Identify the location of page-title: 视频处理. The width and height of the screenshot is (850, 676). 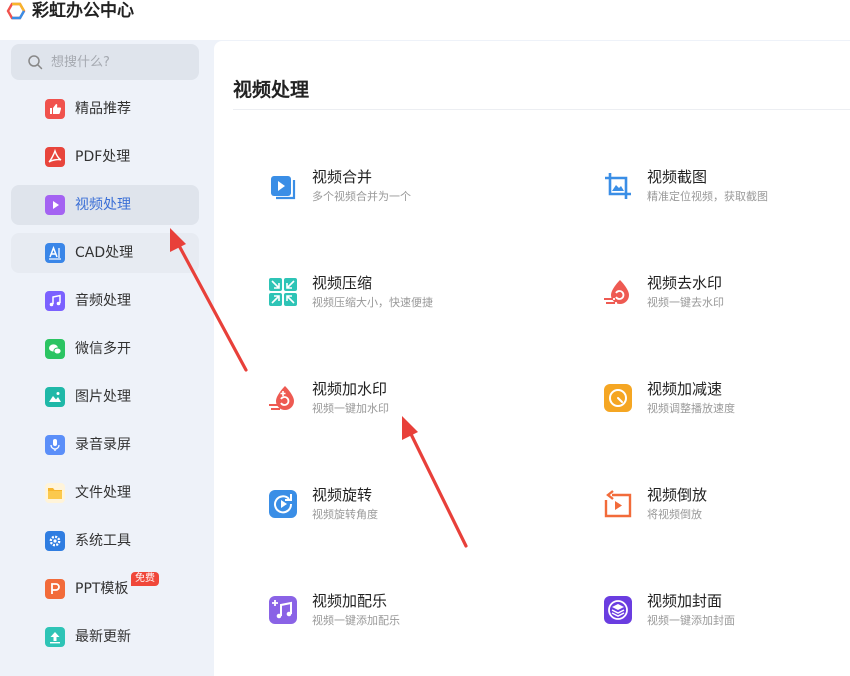
(271, 90).